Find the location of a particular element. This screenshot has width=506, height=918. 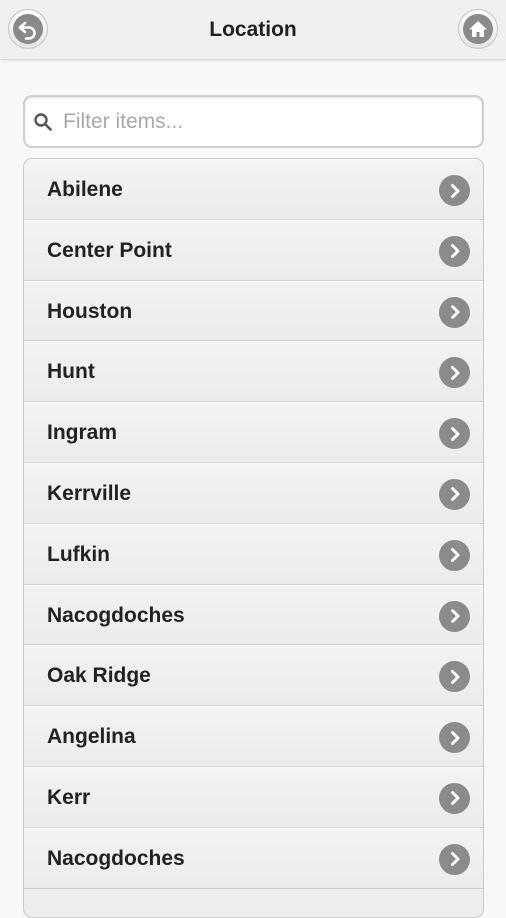

list-item: Abilene is located at coordinates (253, 189).